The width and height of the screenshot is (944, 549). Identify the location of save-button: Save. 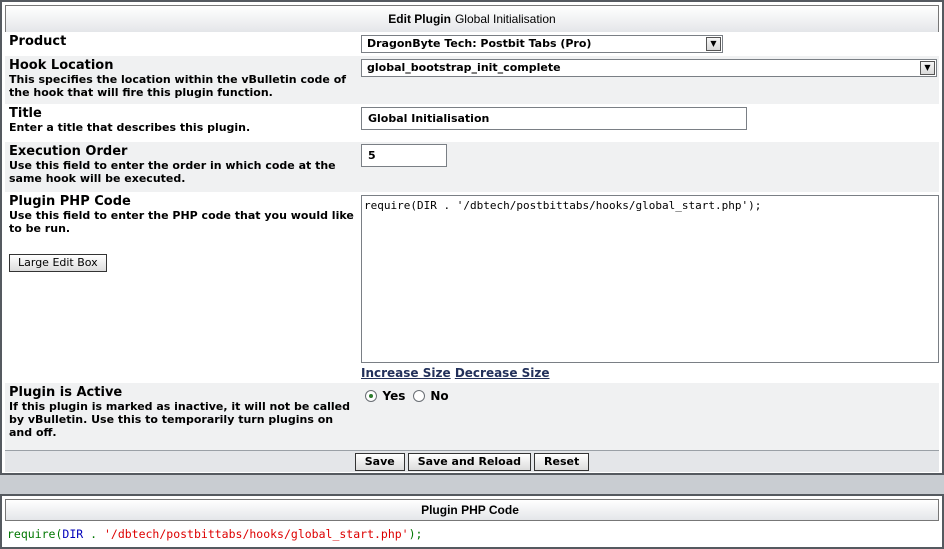
(379, 461).